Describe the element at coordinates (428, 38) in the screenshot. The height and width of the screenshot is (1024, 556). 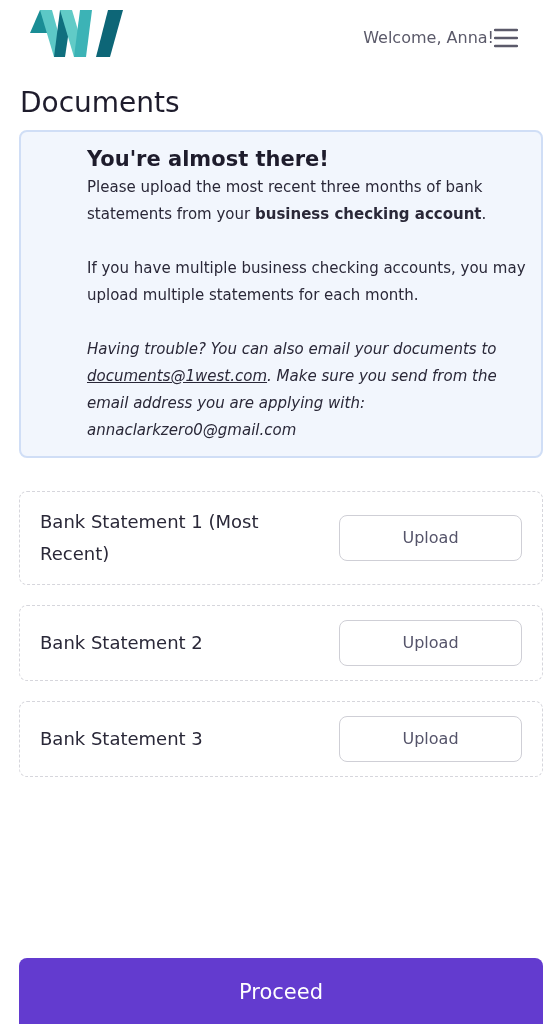
I see `welcome-text: Welcome, Anna!` at that location.